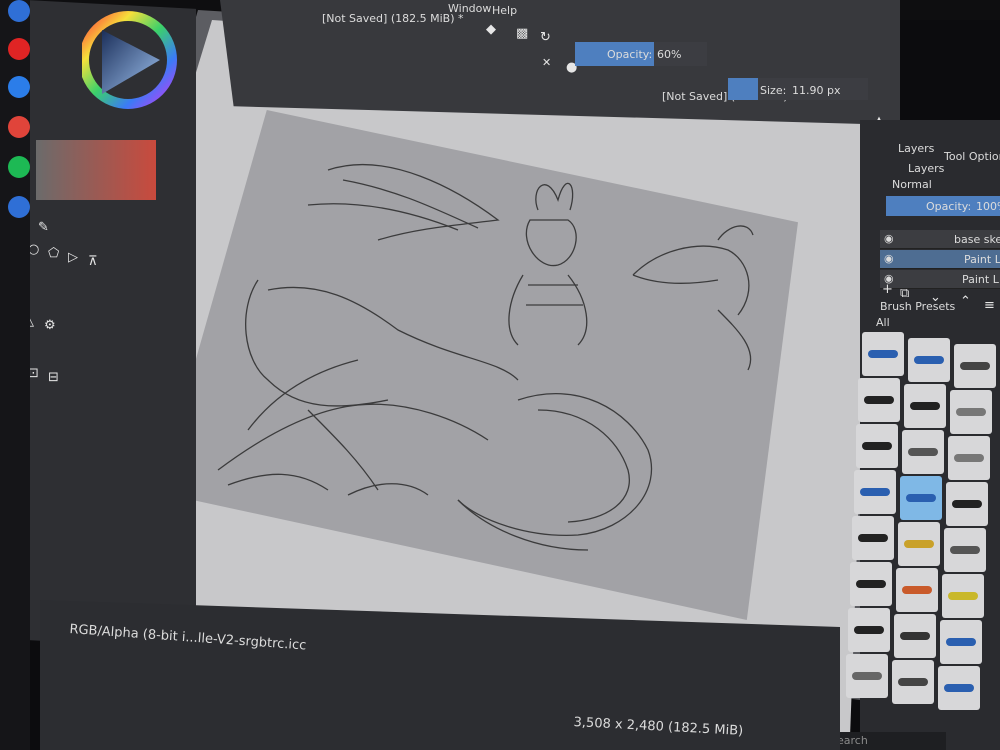  What do you see at coordinates (883, 322) in the screenshot?
I see `brush-filter-select: All` at bounding box center [883, 322].